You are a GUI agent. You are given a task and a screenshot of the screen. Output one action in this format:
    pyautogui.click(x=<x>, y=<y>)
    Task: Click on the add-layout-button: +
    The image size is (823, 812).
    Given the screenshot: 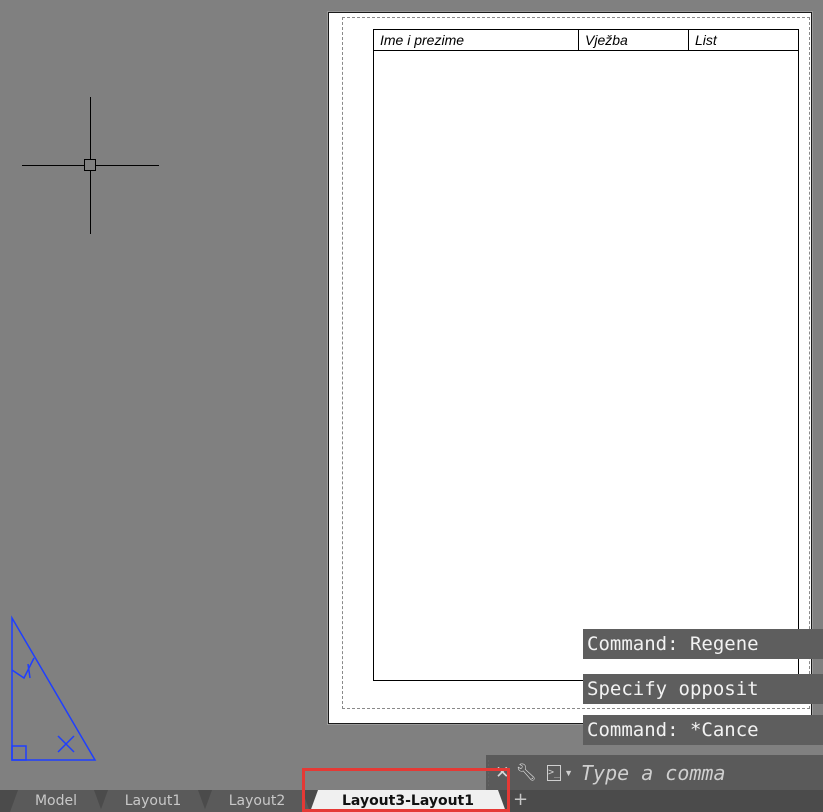 What is the action you would take?
    pyautogui.click(x=520, y=801)
    